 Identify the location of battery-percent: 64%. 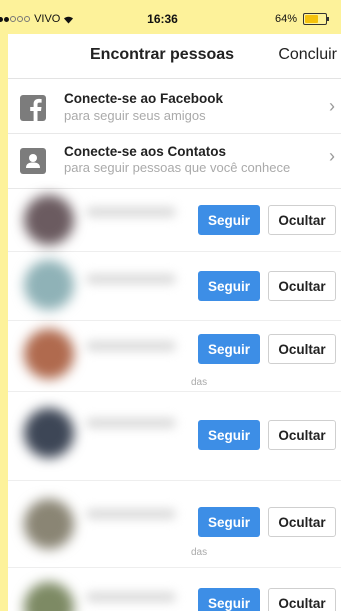
(285, 19).